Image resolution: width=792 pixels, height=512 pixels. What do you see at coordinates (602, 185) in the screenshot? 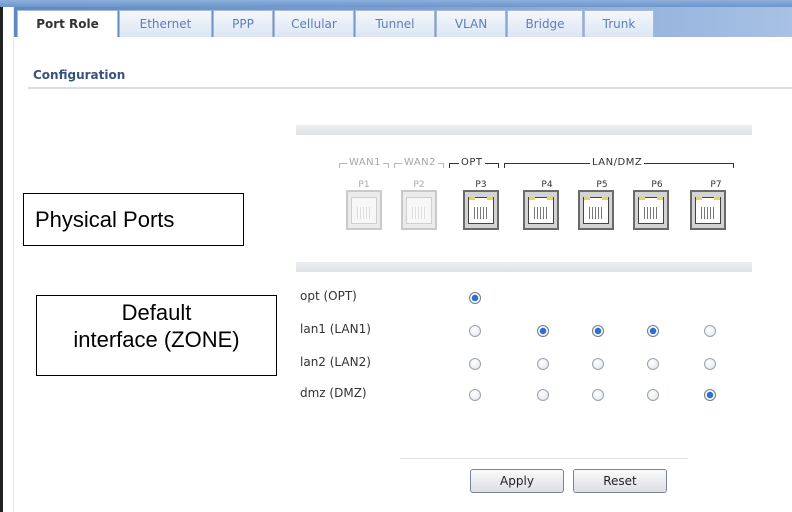
I see `port-label-p5: P5` at bounding box center [602, 185].